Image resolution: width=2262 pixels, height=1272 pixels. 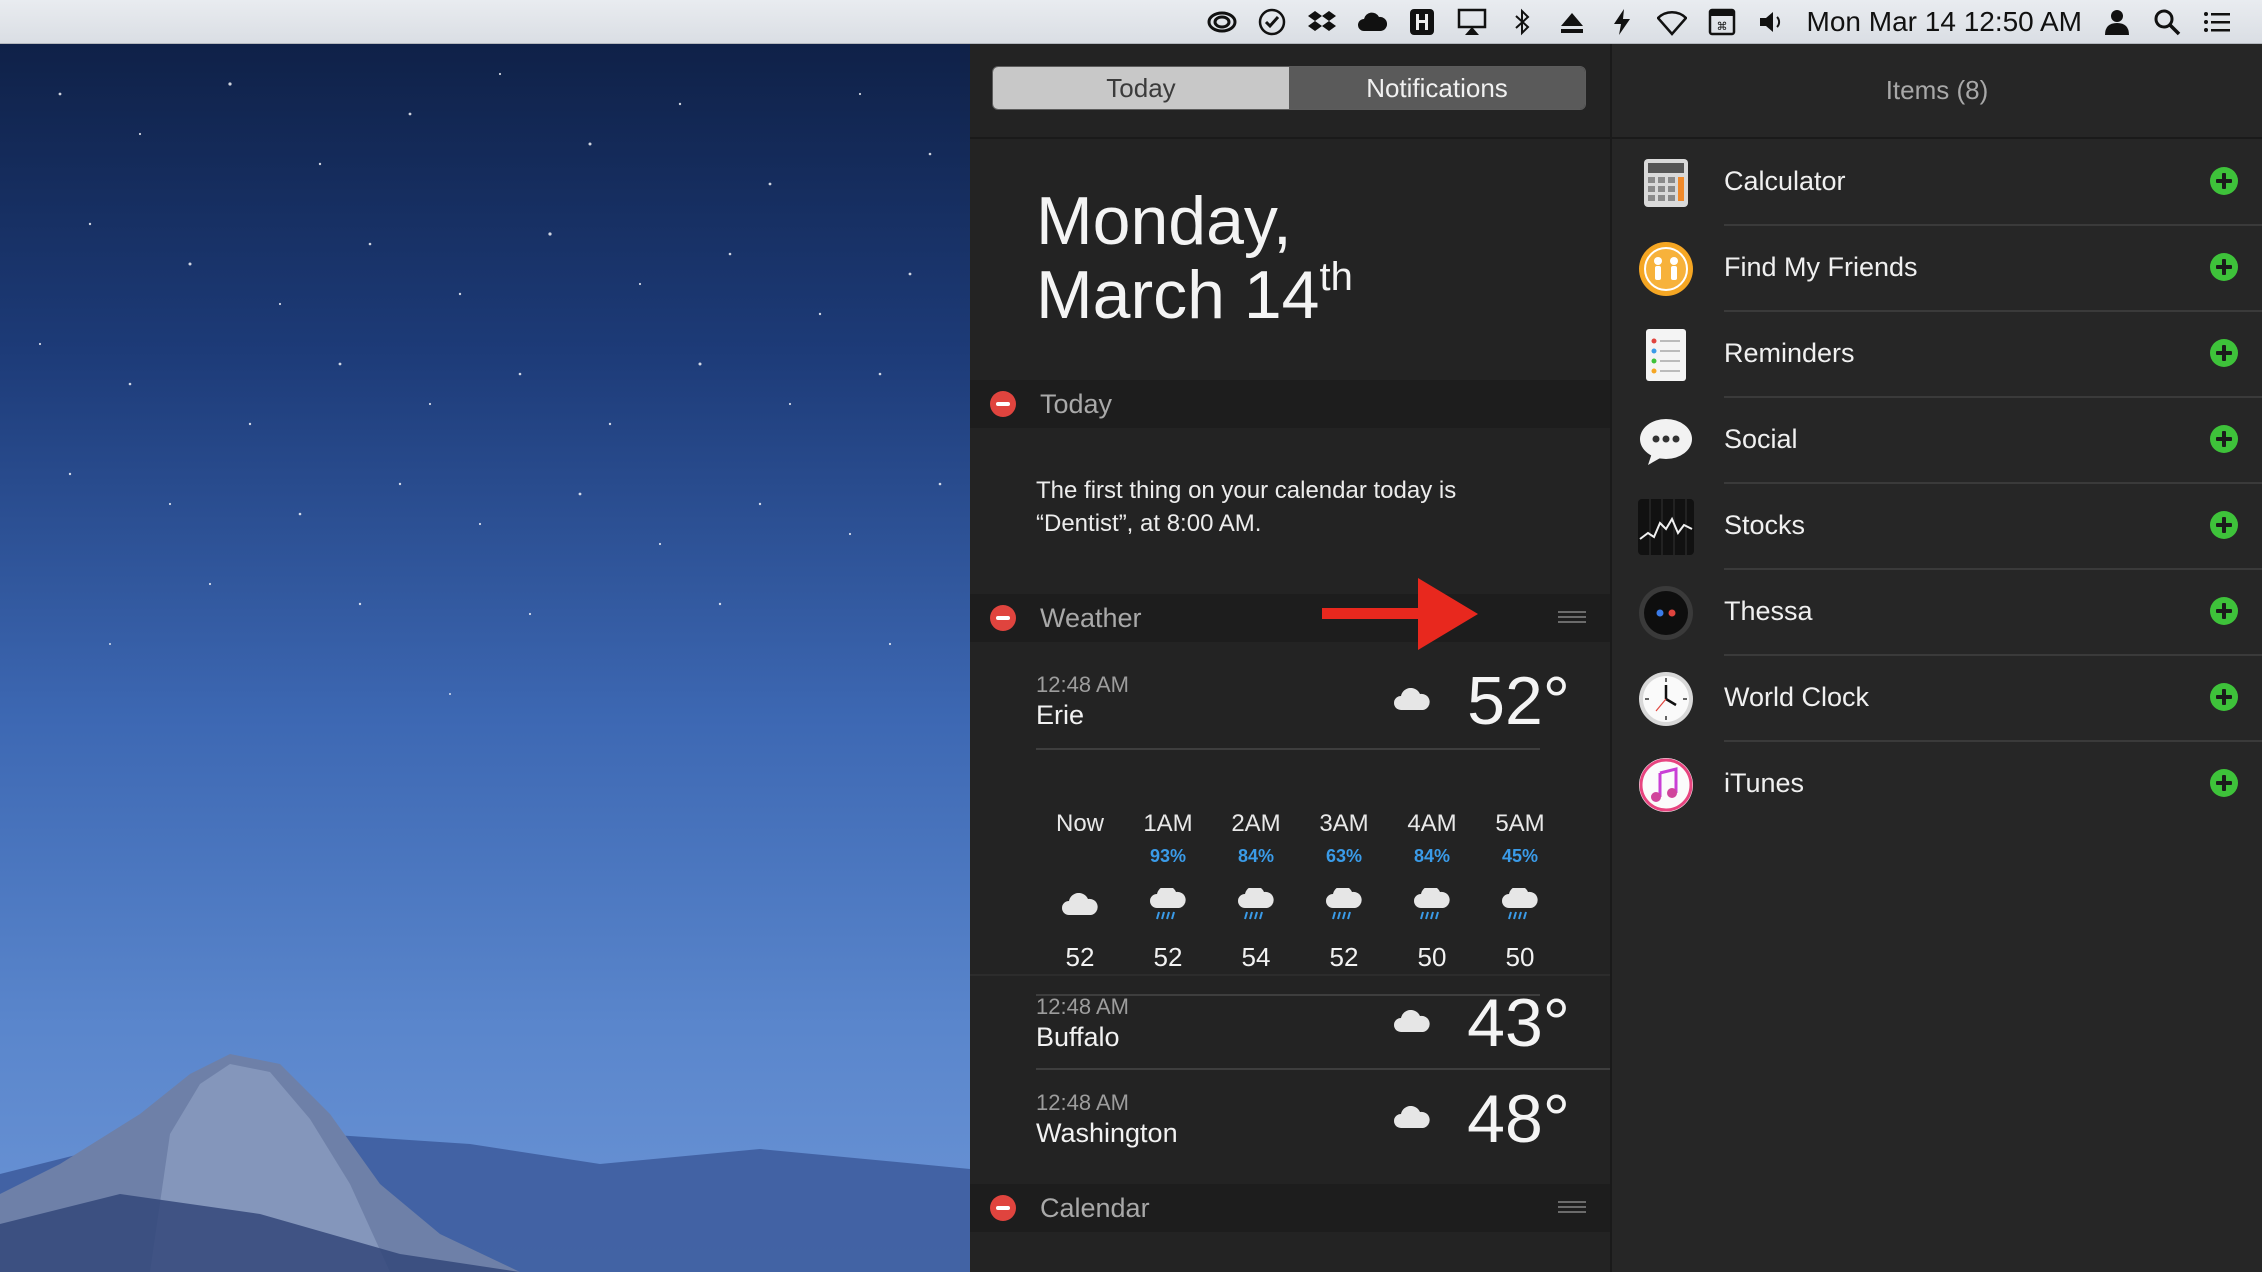 What do you see at coordinates (1131, 22) in the screenshot?
I see `menu-bar: ⌘ Mon Mar 14 12:50 AM` at bounding box center [1131, 22].